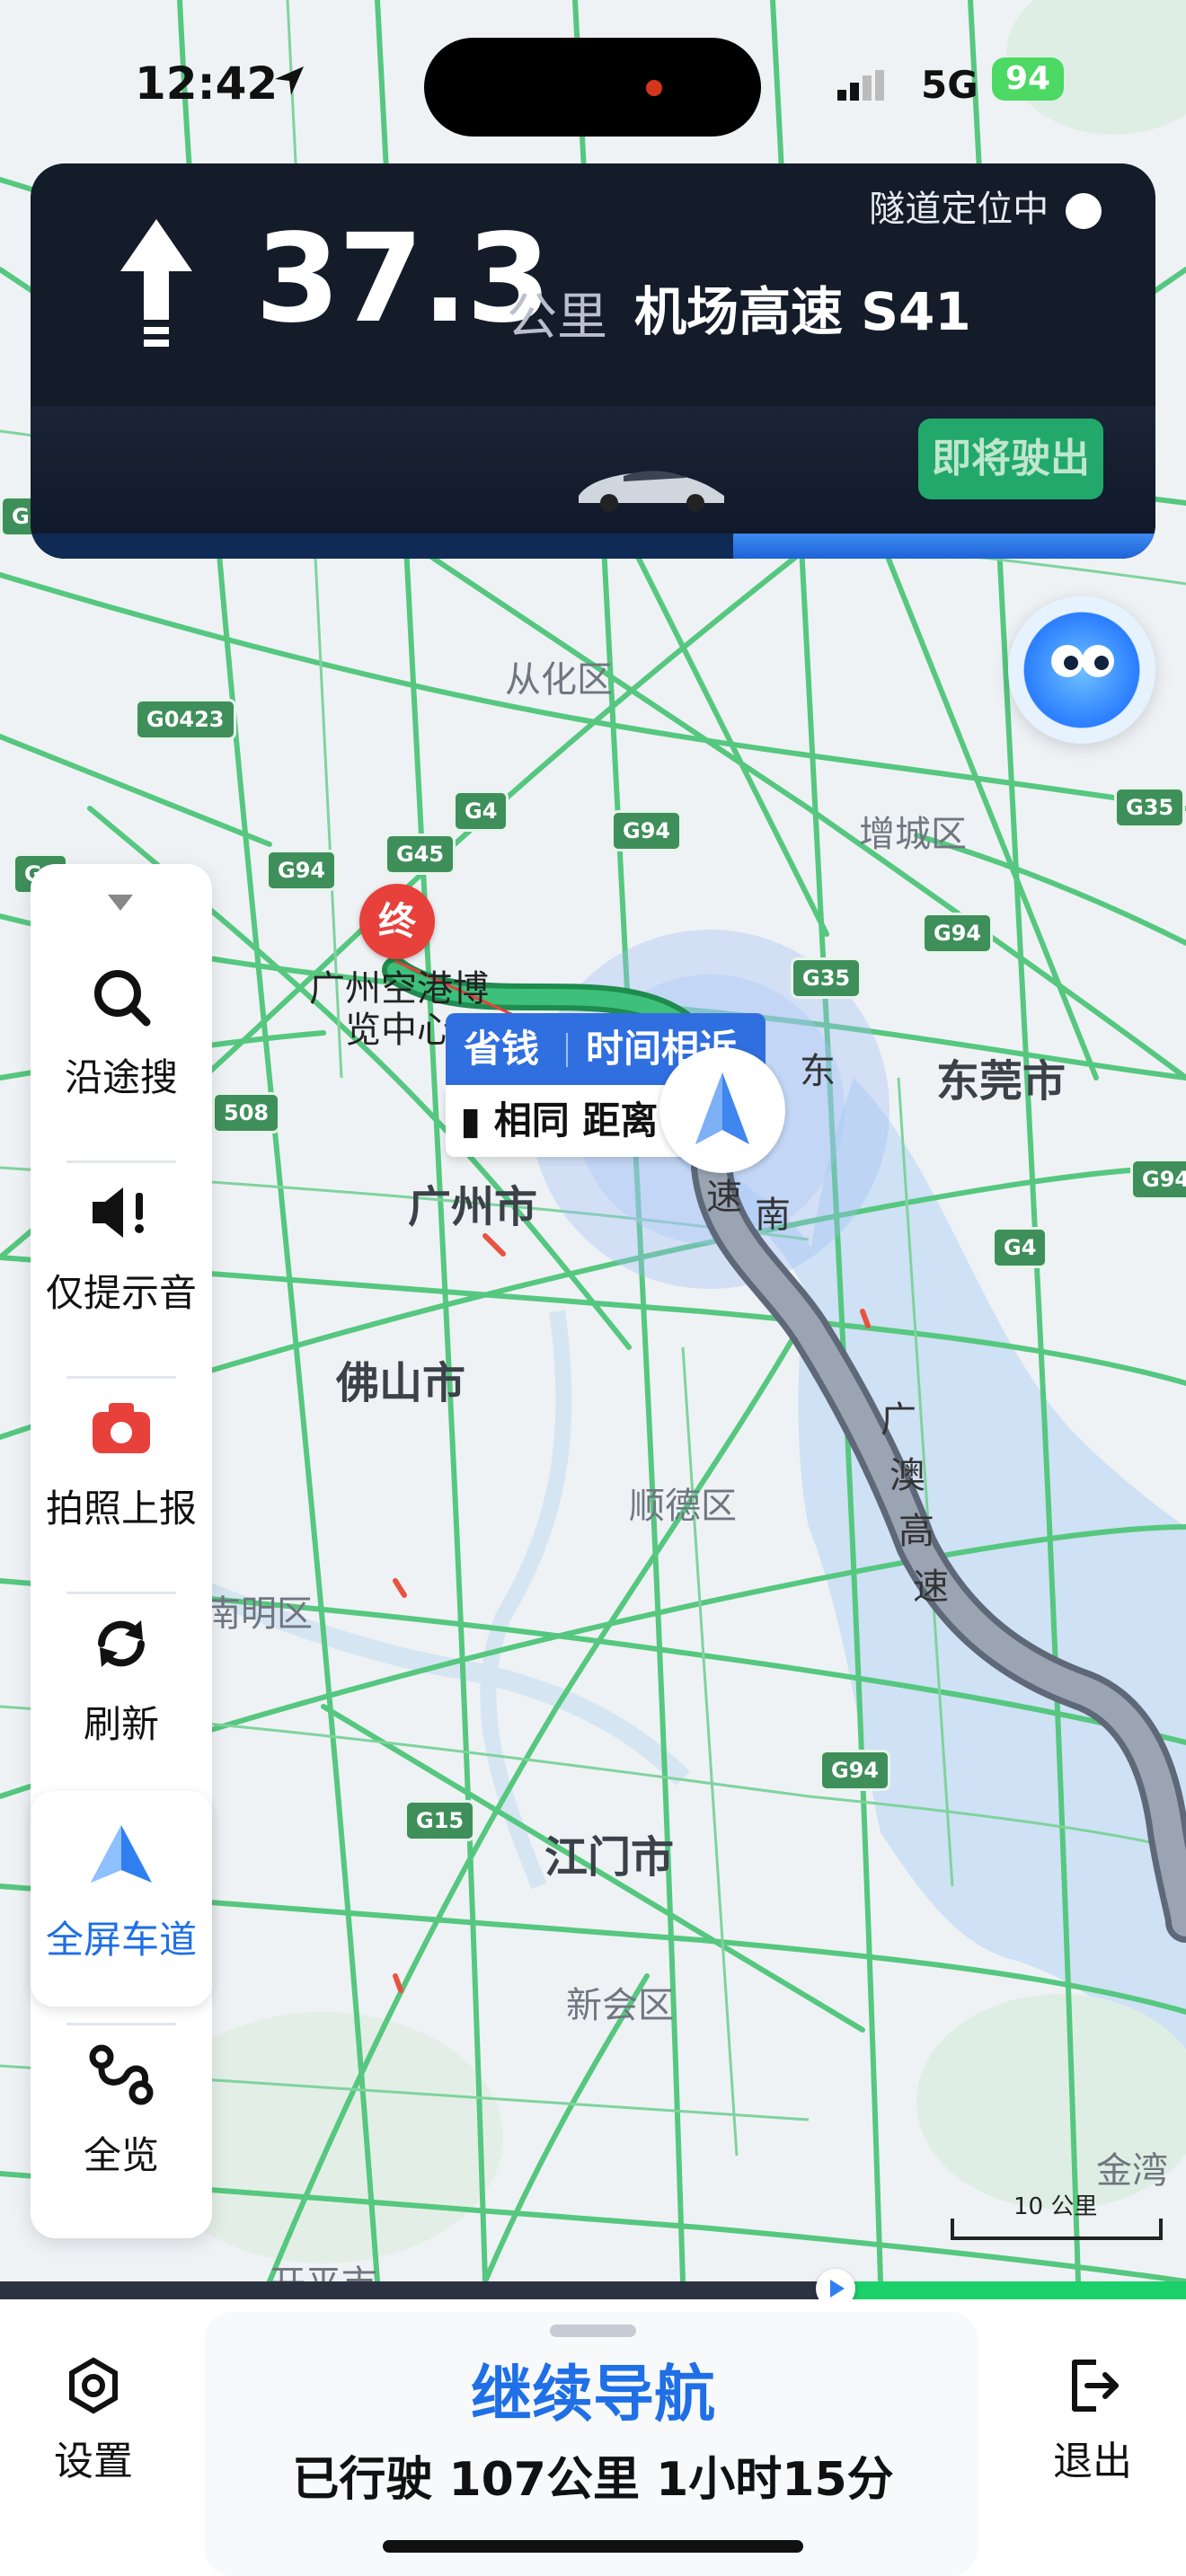  Describe the element at coordinates (860, 85) in the screenshot. I see `signal-icon` at that location.